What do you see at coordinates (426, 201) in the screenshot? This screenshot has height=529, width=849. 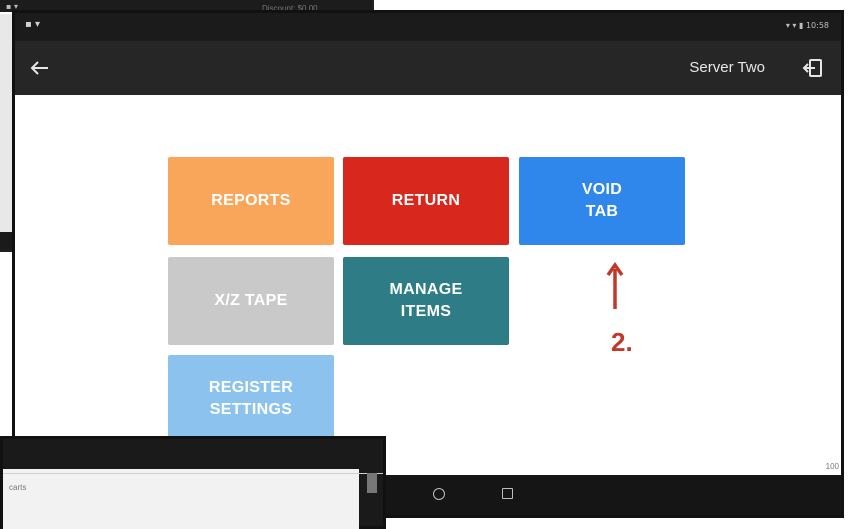 I see `return-tile: RETURN` at bounding box center [426, 201].